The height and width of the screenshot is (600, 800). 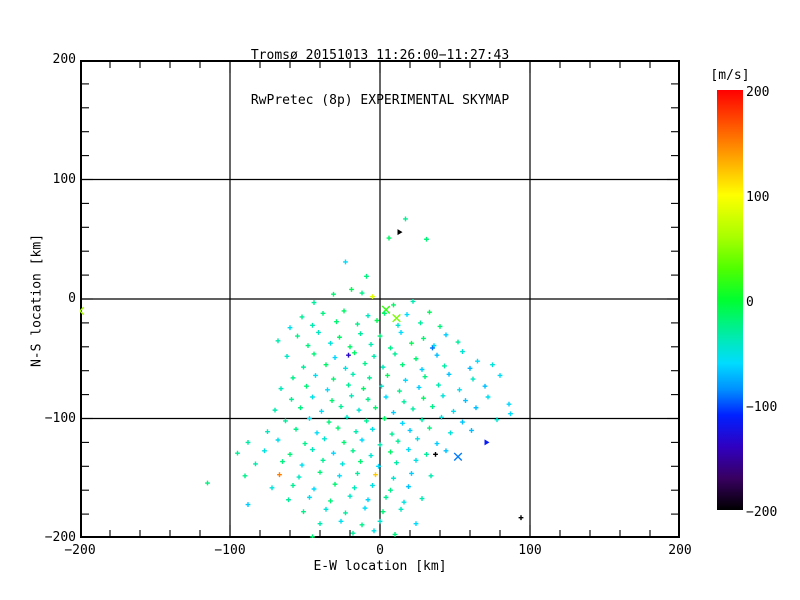 I want to click on y-tick-label: −100, so click(x=60, y=418).